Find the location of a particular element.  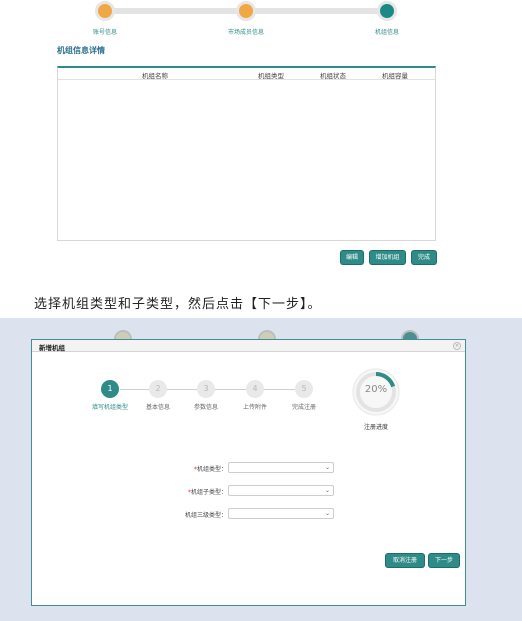

step-label: 账号信息 is located at coordinates (105, 32).